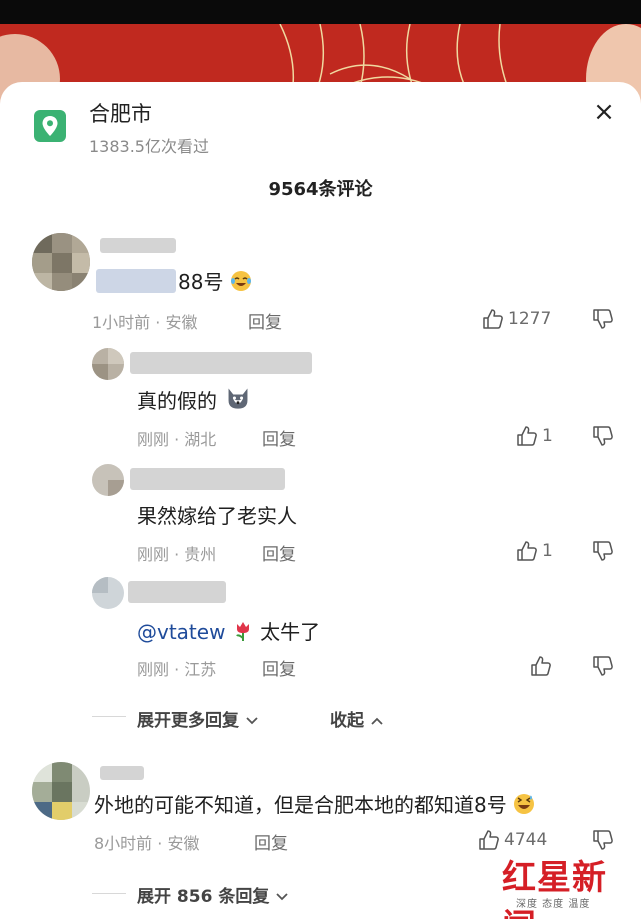 The height and width of the screenshot is (919, 641). I want to click on like-button: 4744, so click(512, 840).